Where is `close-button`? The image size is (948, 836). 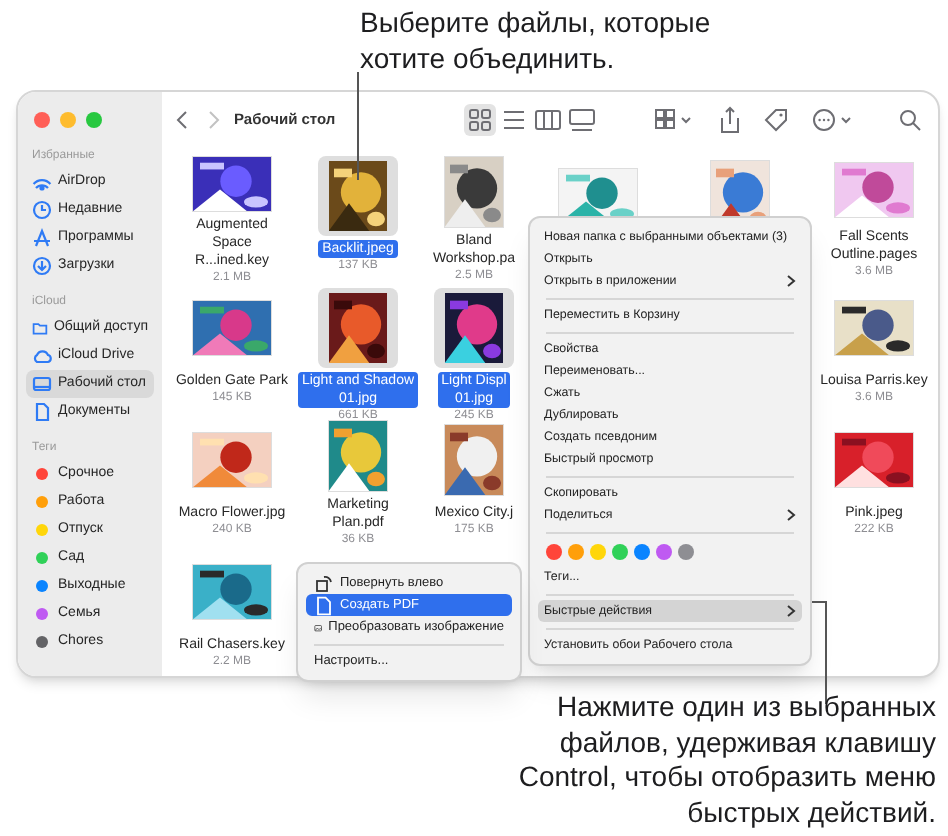
close-button is located at coordinates (42, 120).